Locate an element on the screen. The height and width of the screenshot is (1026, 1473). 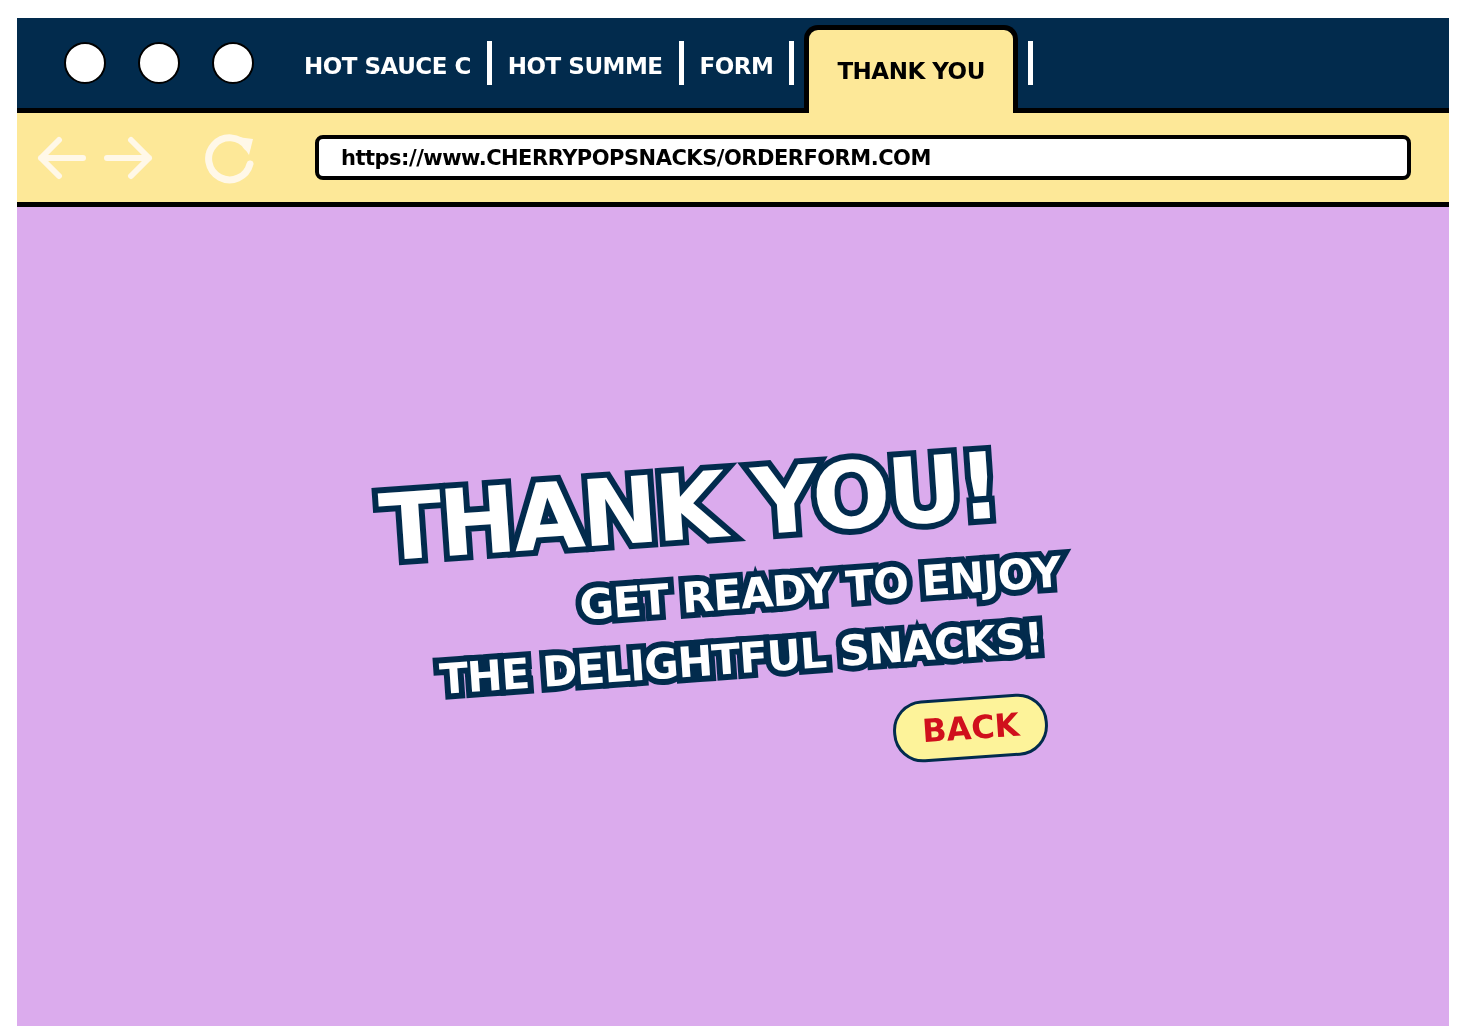
browser-tab: HOT SUMME is located at coordinates (585, 66).